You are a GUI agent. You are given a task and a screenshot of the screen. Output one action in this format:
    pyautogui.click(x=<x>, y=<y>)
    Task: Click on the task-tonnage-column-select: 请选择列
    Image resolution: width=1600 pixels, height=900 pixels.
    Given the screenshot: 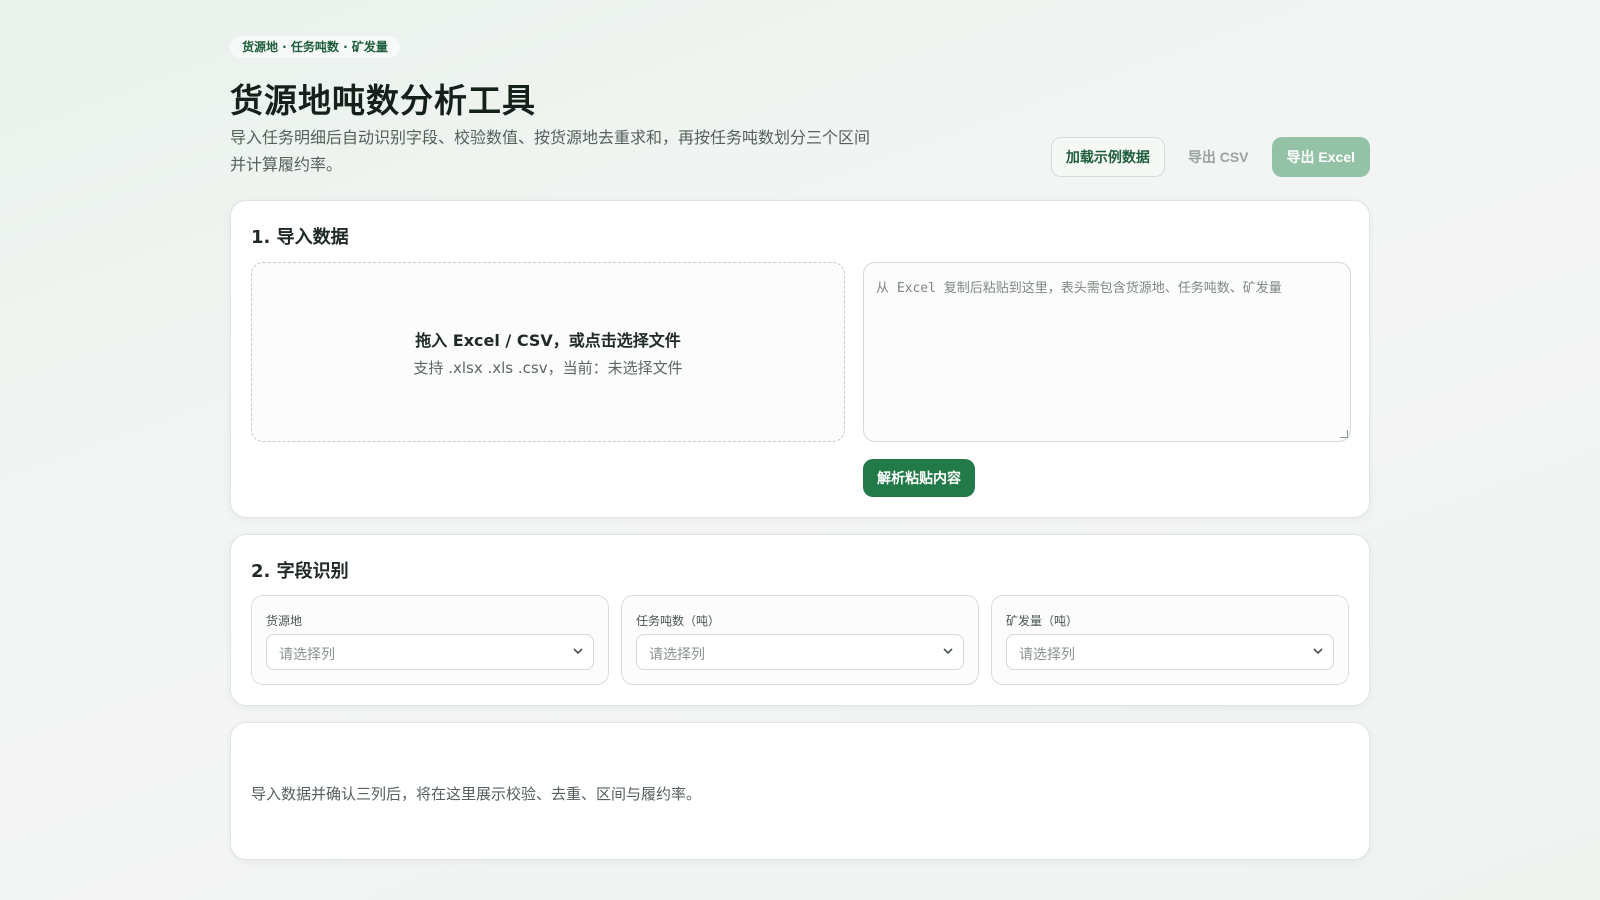 What is the action you would take?
    pyautogui.click(x=800, y=652)
    